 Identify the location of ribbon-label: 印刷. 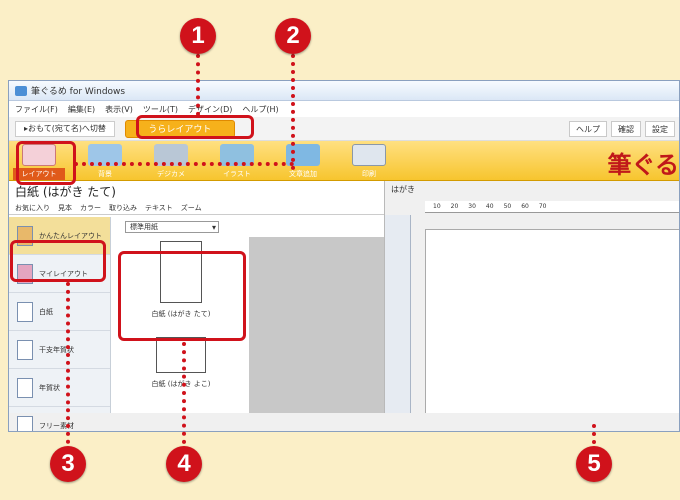
(369, 174).